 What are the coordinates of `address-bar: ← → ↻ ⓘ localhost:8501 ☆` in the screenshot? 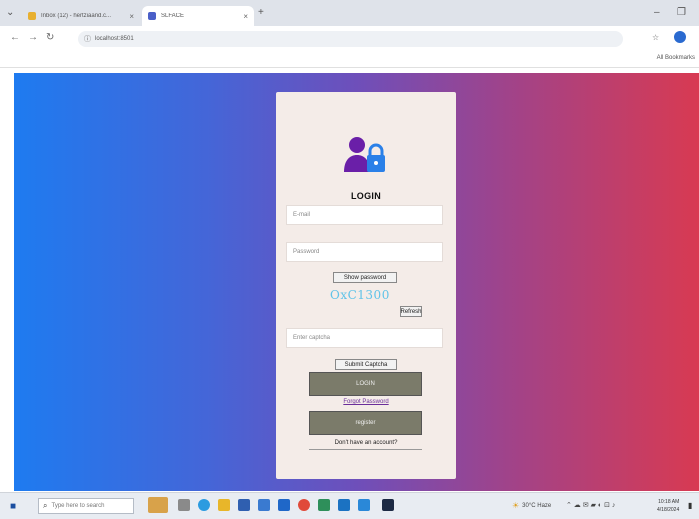 It's located at (349, 39).